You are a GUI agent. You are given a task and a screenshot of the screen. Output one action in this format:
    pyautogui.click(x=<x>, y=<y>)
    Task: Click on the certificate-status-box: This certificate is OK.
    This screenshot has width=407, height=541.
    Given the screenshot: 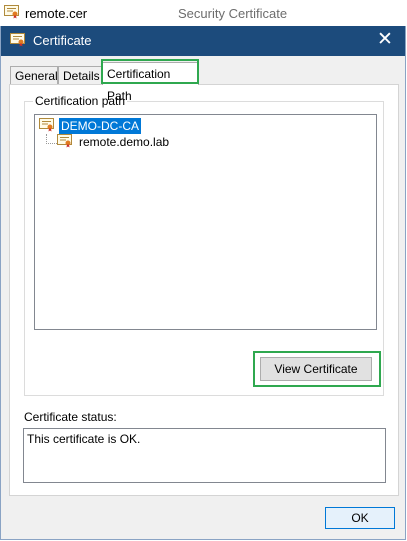 What is the action you would take?
    pyautogui.click(x=204, y=455)
    